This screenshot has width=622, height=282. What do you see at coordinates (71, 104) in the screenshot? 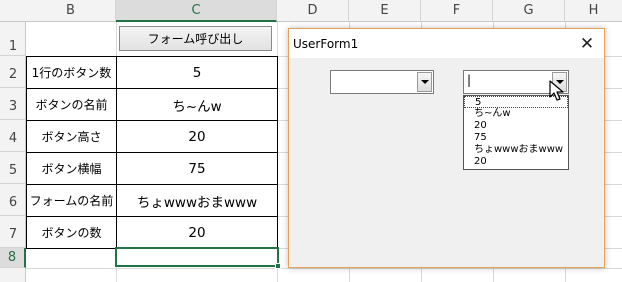
I see `label-cell-button-name: ボタンの名前` at bounding box center [71, 104].